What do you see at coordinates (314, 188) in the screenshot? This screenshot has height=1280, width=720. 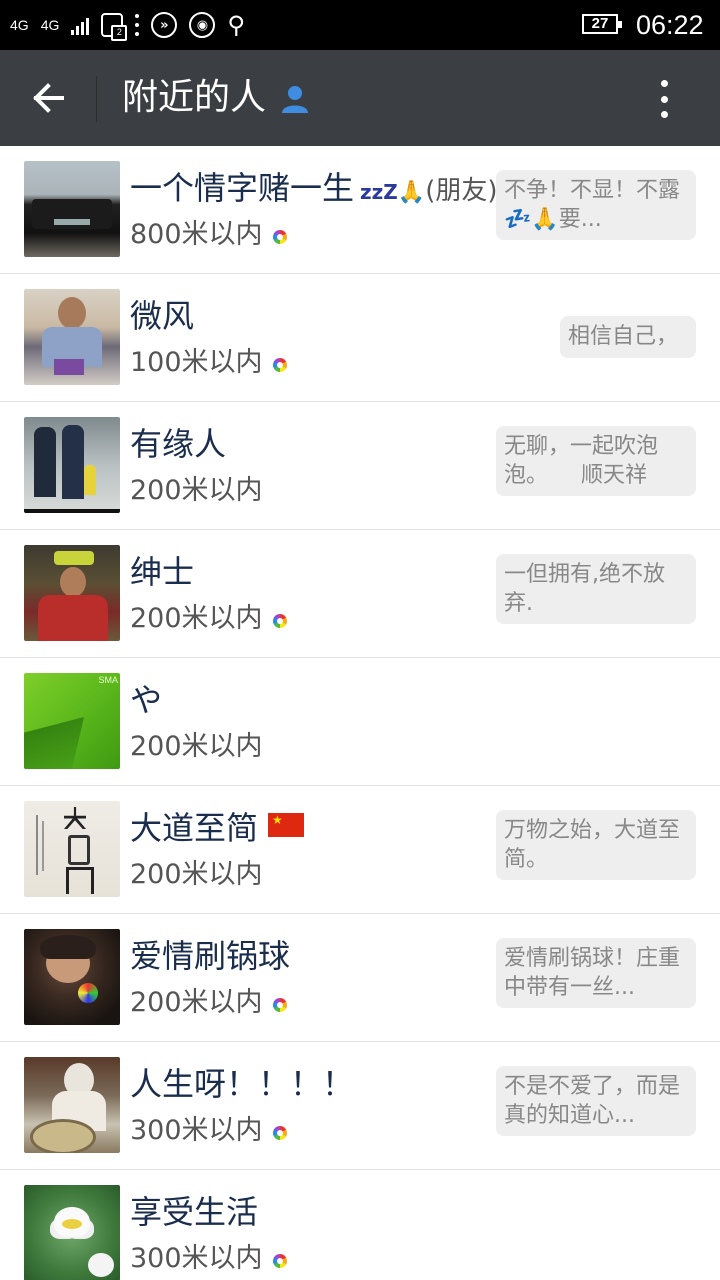 I see `person-name: 一个情字赌一生 zzZ🙏(朋友)` at bounding box center [314, 188].